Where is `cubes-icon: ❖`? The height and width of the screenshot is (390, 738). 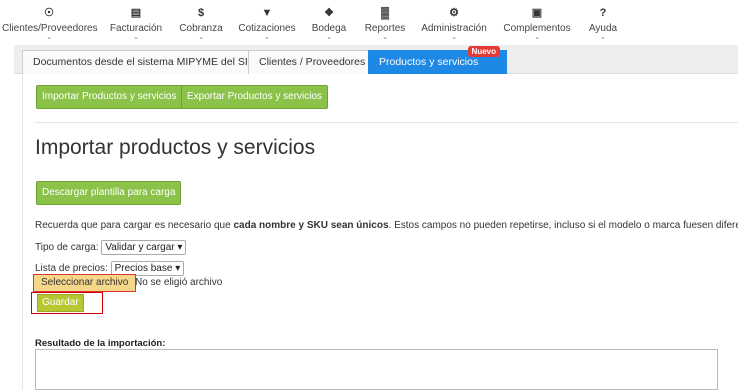 cubes-icon: ❖ is located at coordinates (329, 13).